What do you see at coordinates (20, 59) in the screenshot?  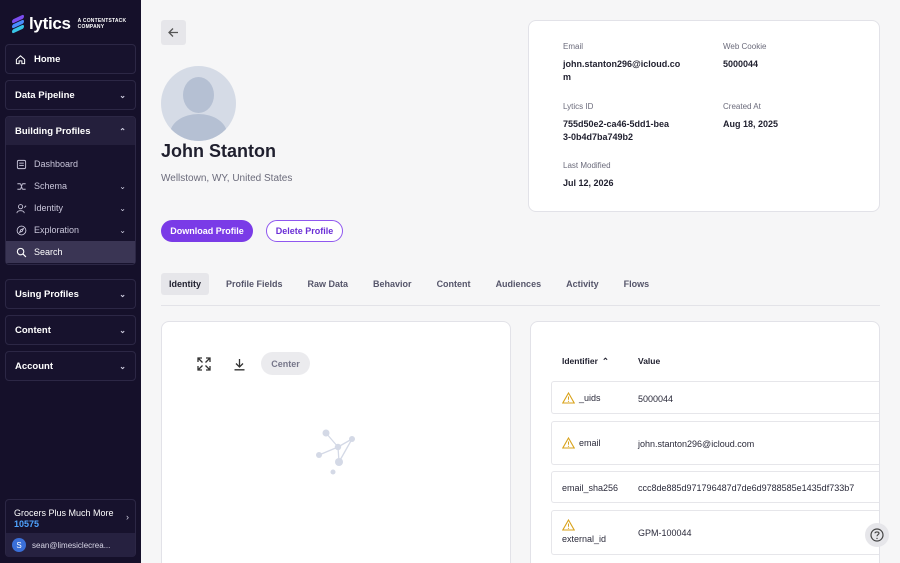 I see `home-icon` at bounding box center [20, 59].